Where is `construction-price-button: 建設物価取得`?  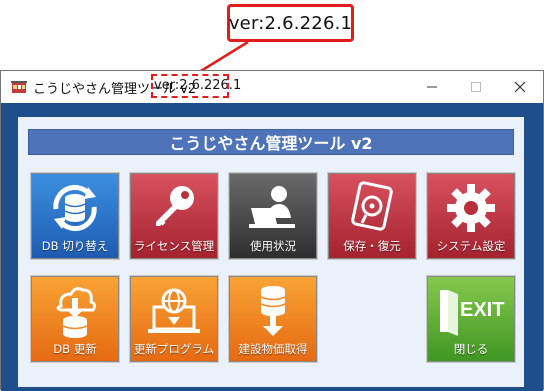
construction-price-button: 建設物価取得 is located at coordinates (273, 319).